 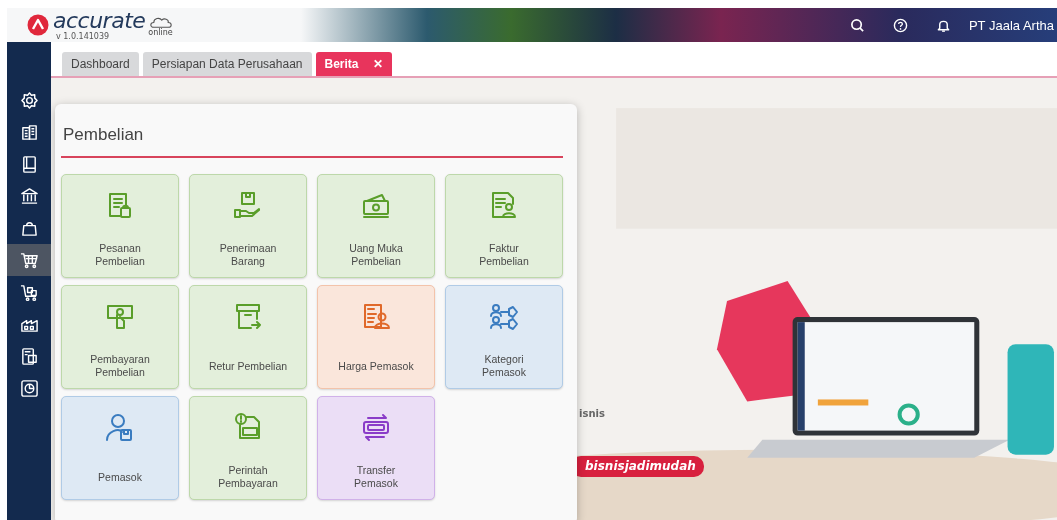 I want to click on tab: Dashboard, so click(x=100, y=64).